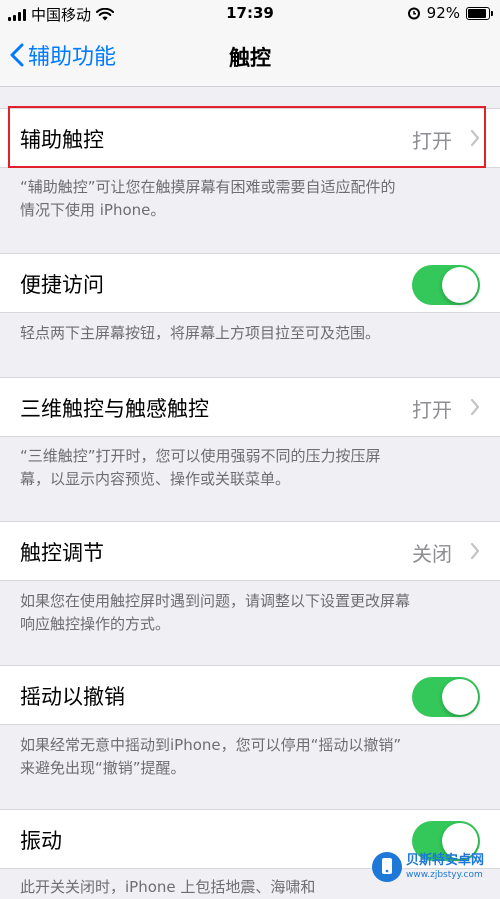 The width and height of the screenshot is (500, 899). Describe the element at coordinates (41, 841) in the screenshot. I see `row-label: 振动` at that location.